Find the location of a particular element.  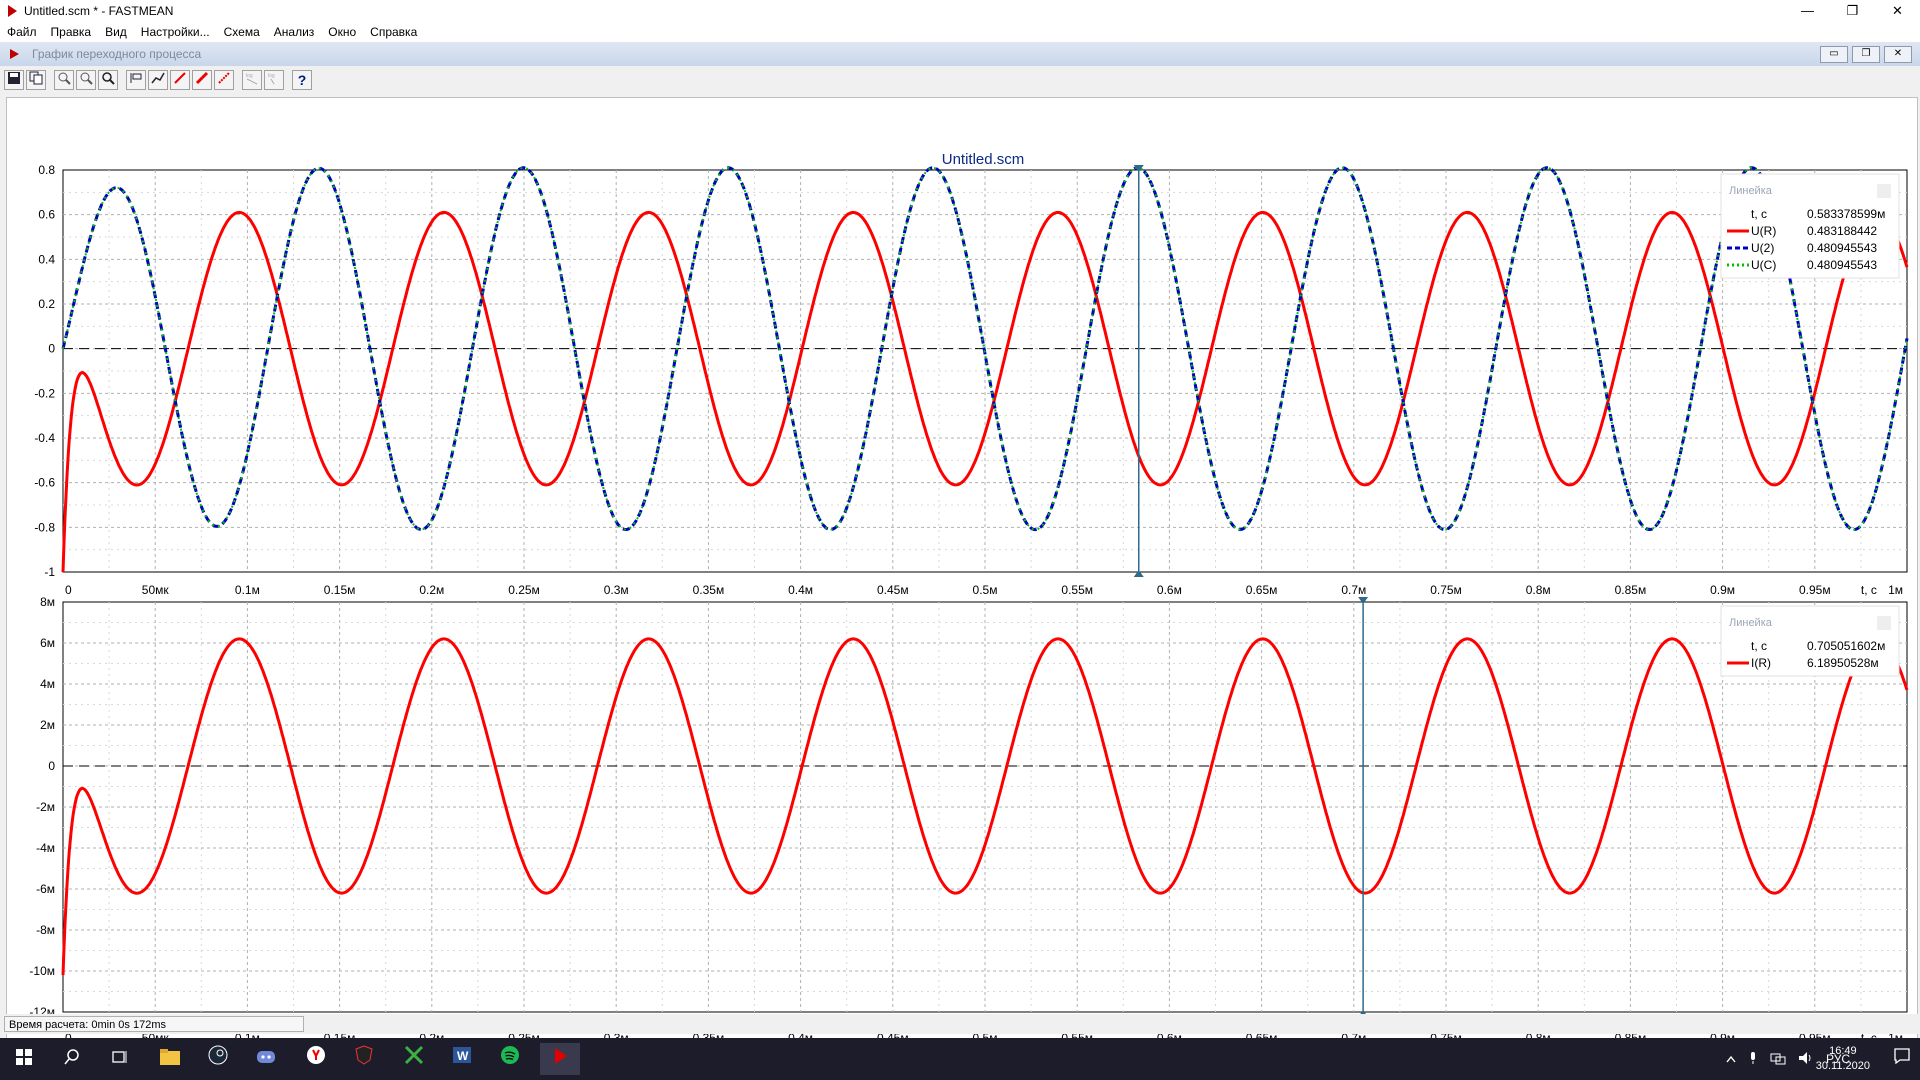

y-tick-label: -2м is located at coordinates (45, 807).